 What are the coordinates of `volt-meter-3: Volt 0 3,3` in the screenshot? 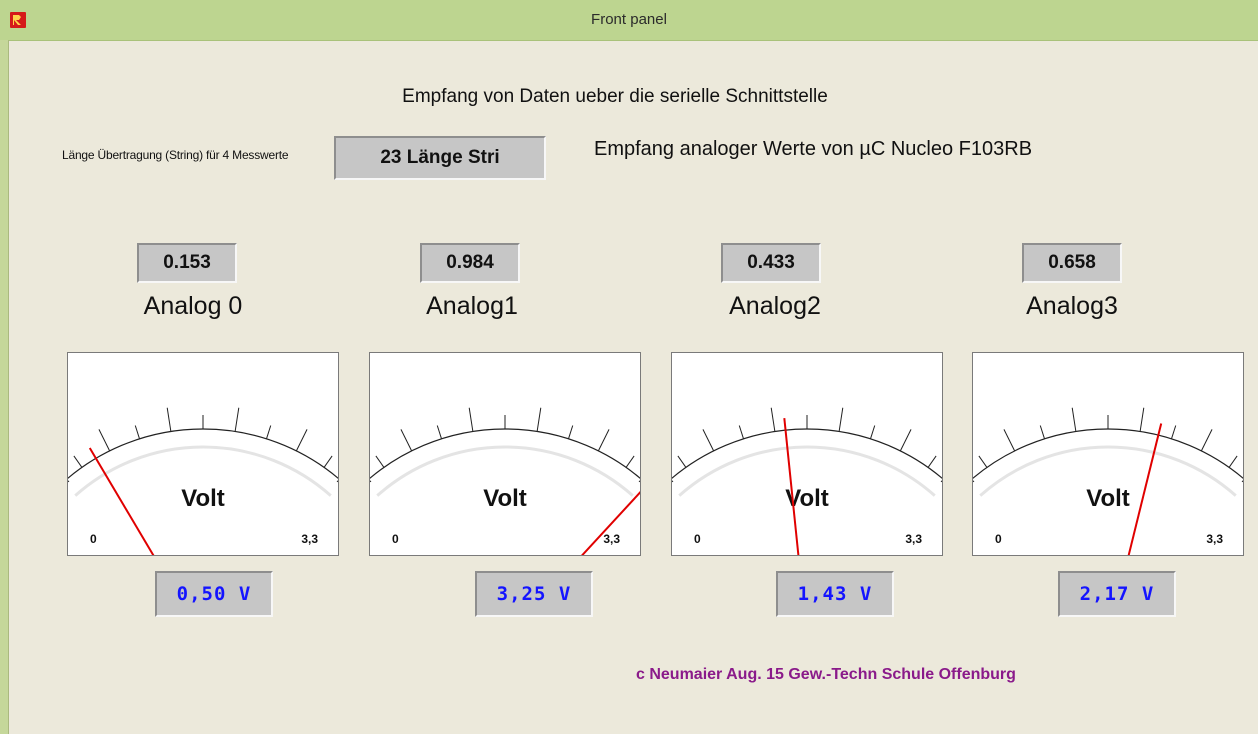 It's located at (1108, 454).